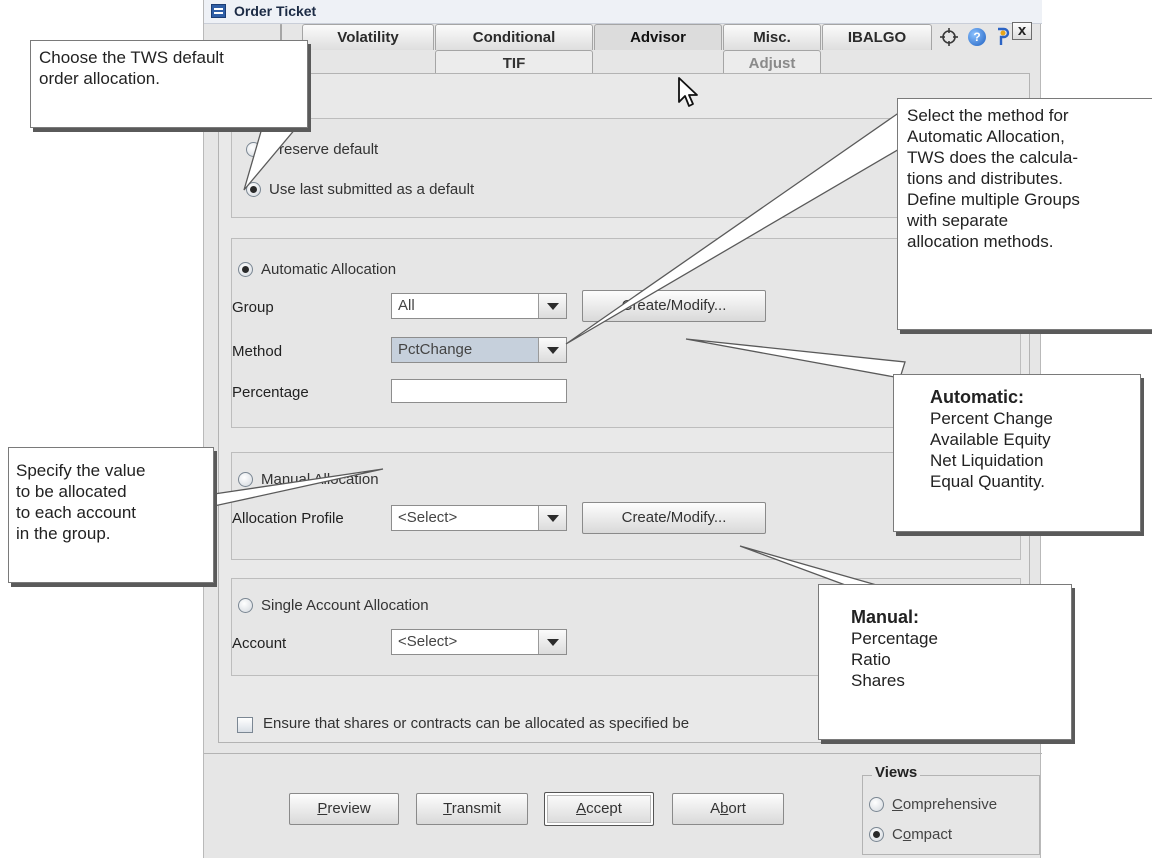 The image size is (1152, 858). I want to click on automatic-allocation-label: Automatic Allocation, so click(329, 269).